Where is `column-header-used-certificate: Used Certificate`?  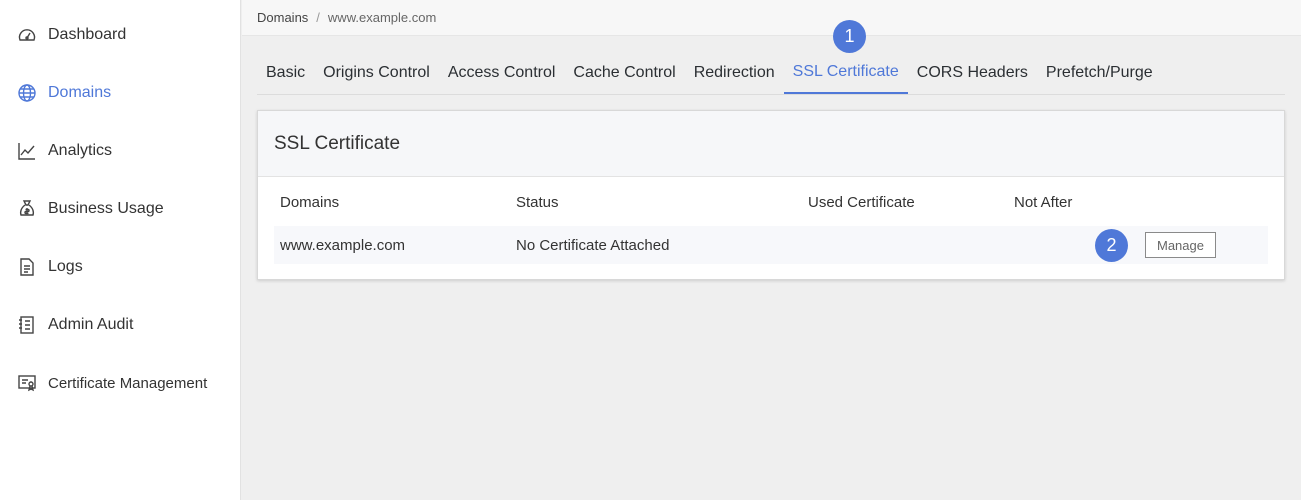
column-header-used-certificate: Used Certificate is located at coordinates (861, 202).